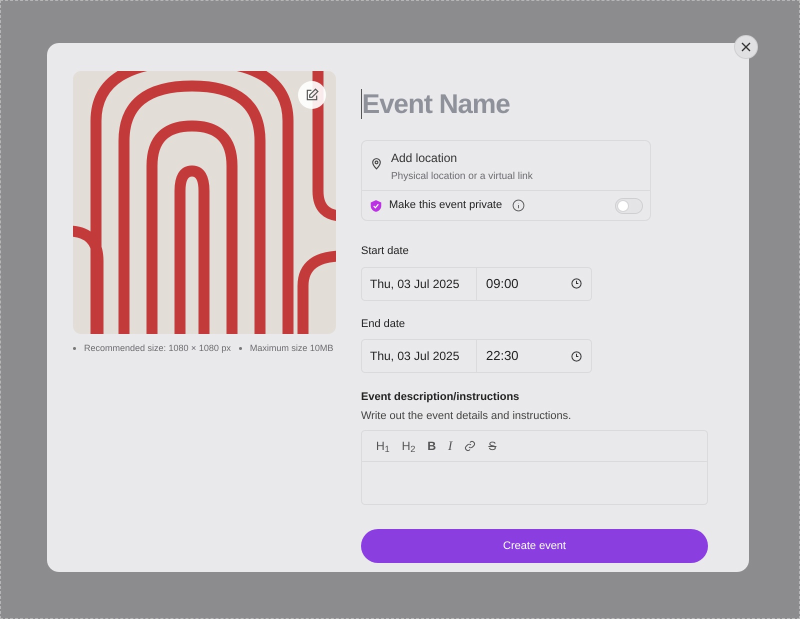 The image size is (800, 619). What do you see at coordinates (519, 205) in the screenshot?
I see `info-icon` at bounding box center [519, 205].